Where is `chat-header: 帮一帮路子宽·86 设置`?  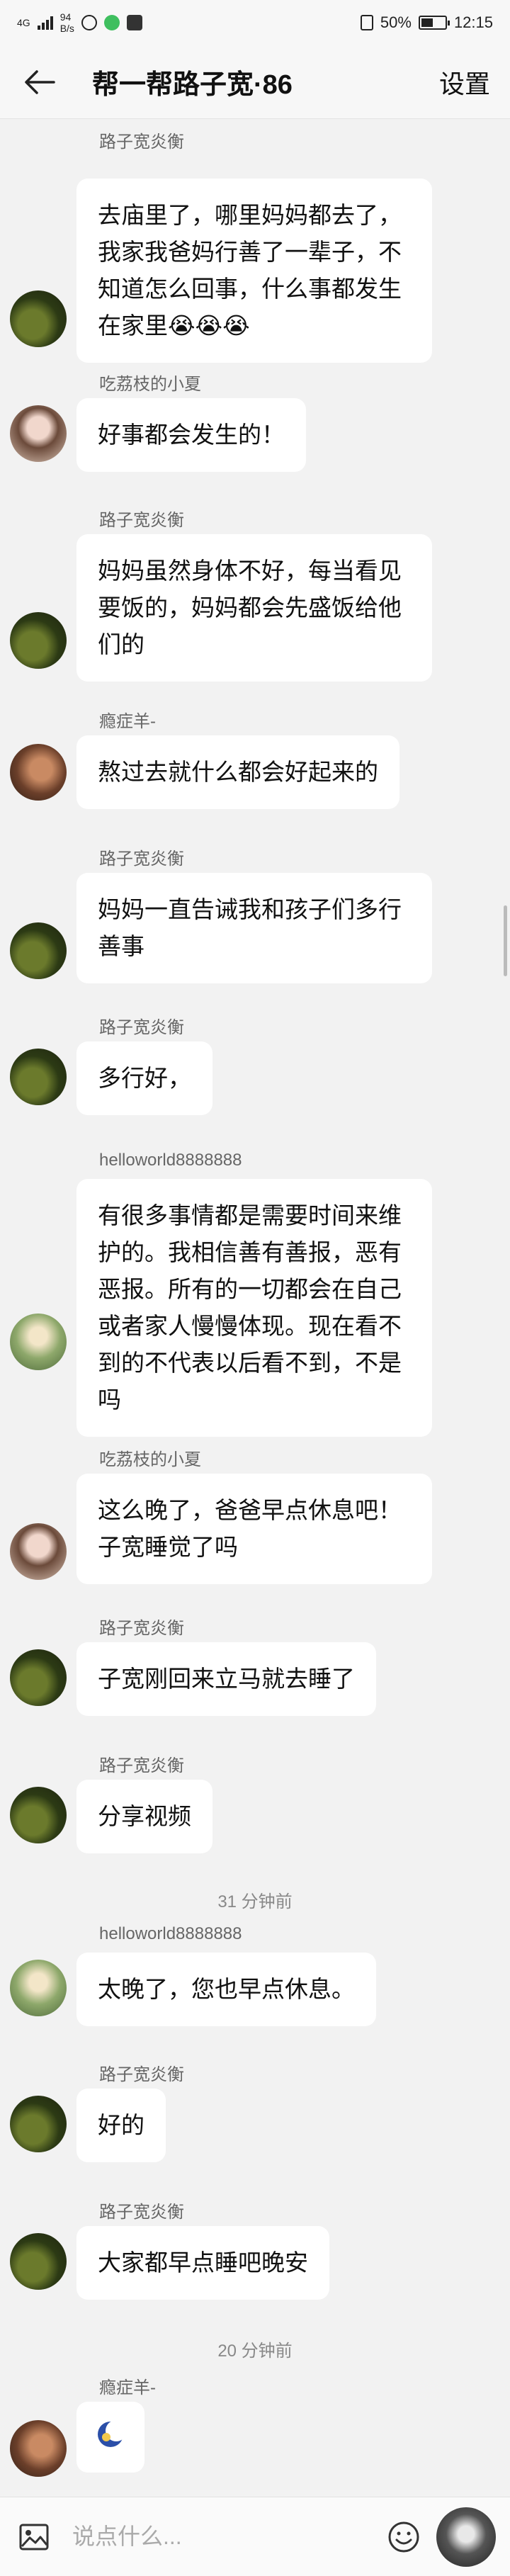 chat-header: 帮一帮路子宽·86 设置 is located at coordinates (255, 82).